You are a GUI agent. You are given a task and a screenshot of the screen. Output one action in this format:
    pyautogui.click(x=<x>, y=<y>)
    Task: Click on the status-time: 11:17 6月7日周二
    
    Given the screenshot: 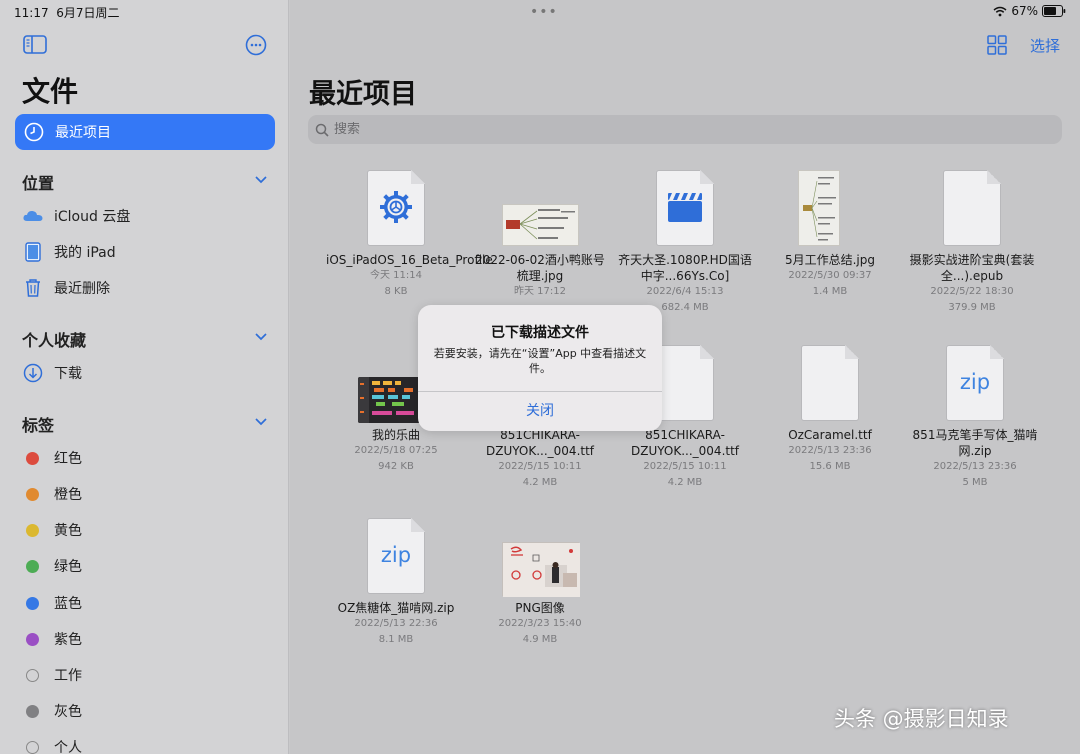 What is the action you would take?
    pyautogui.click(x=67, y=12)
    